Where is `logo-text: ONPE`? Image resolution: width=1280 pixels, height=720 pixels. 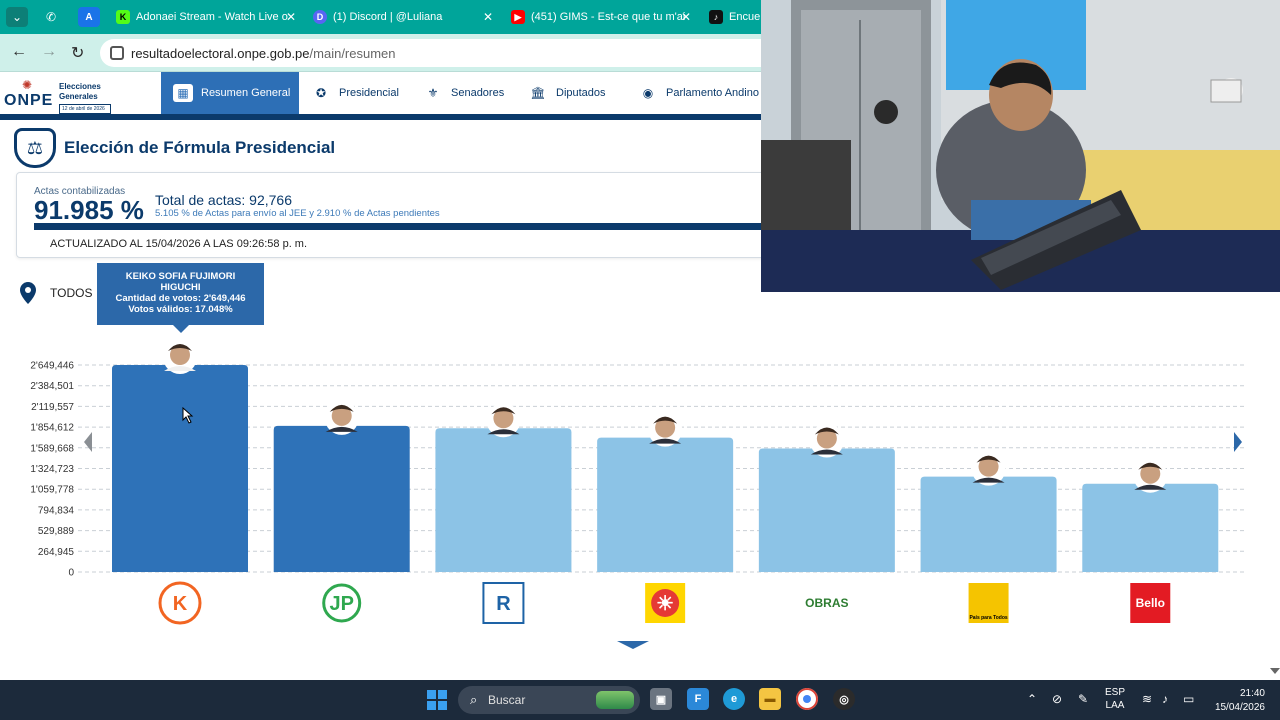 logo-text: ONPE is located at coordinates (29, 100).